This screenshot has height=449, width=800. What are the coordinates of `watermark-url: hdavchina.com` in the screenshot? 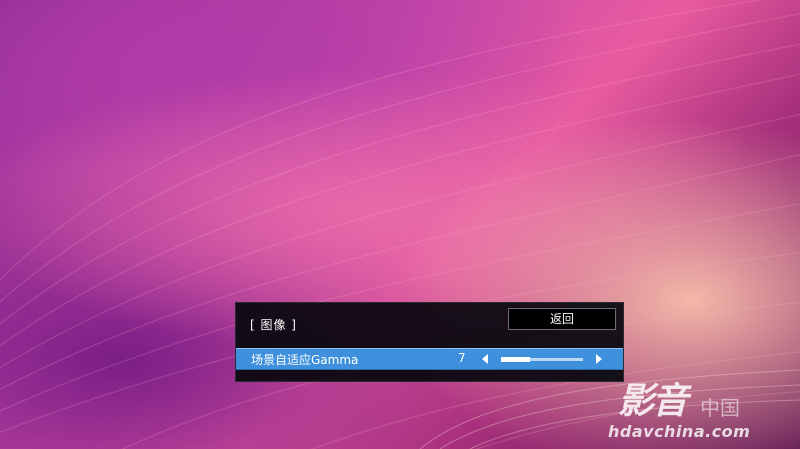 It's located at (679, 431).